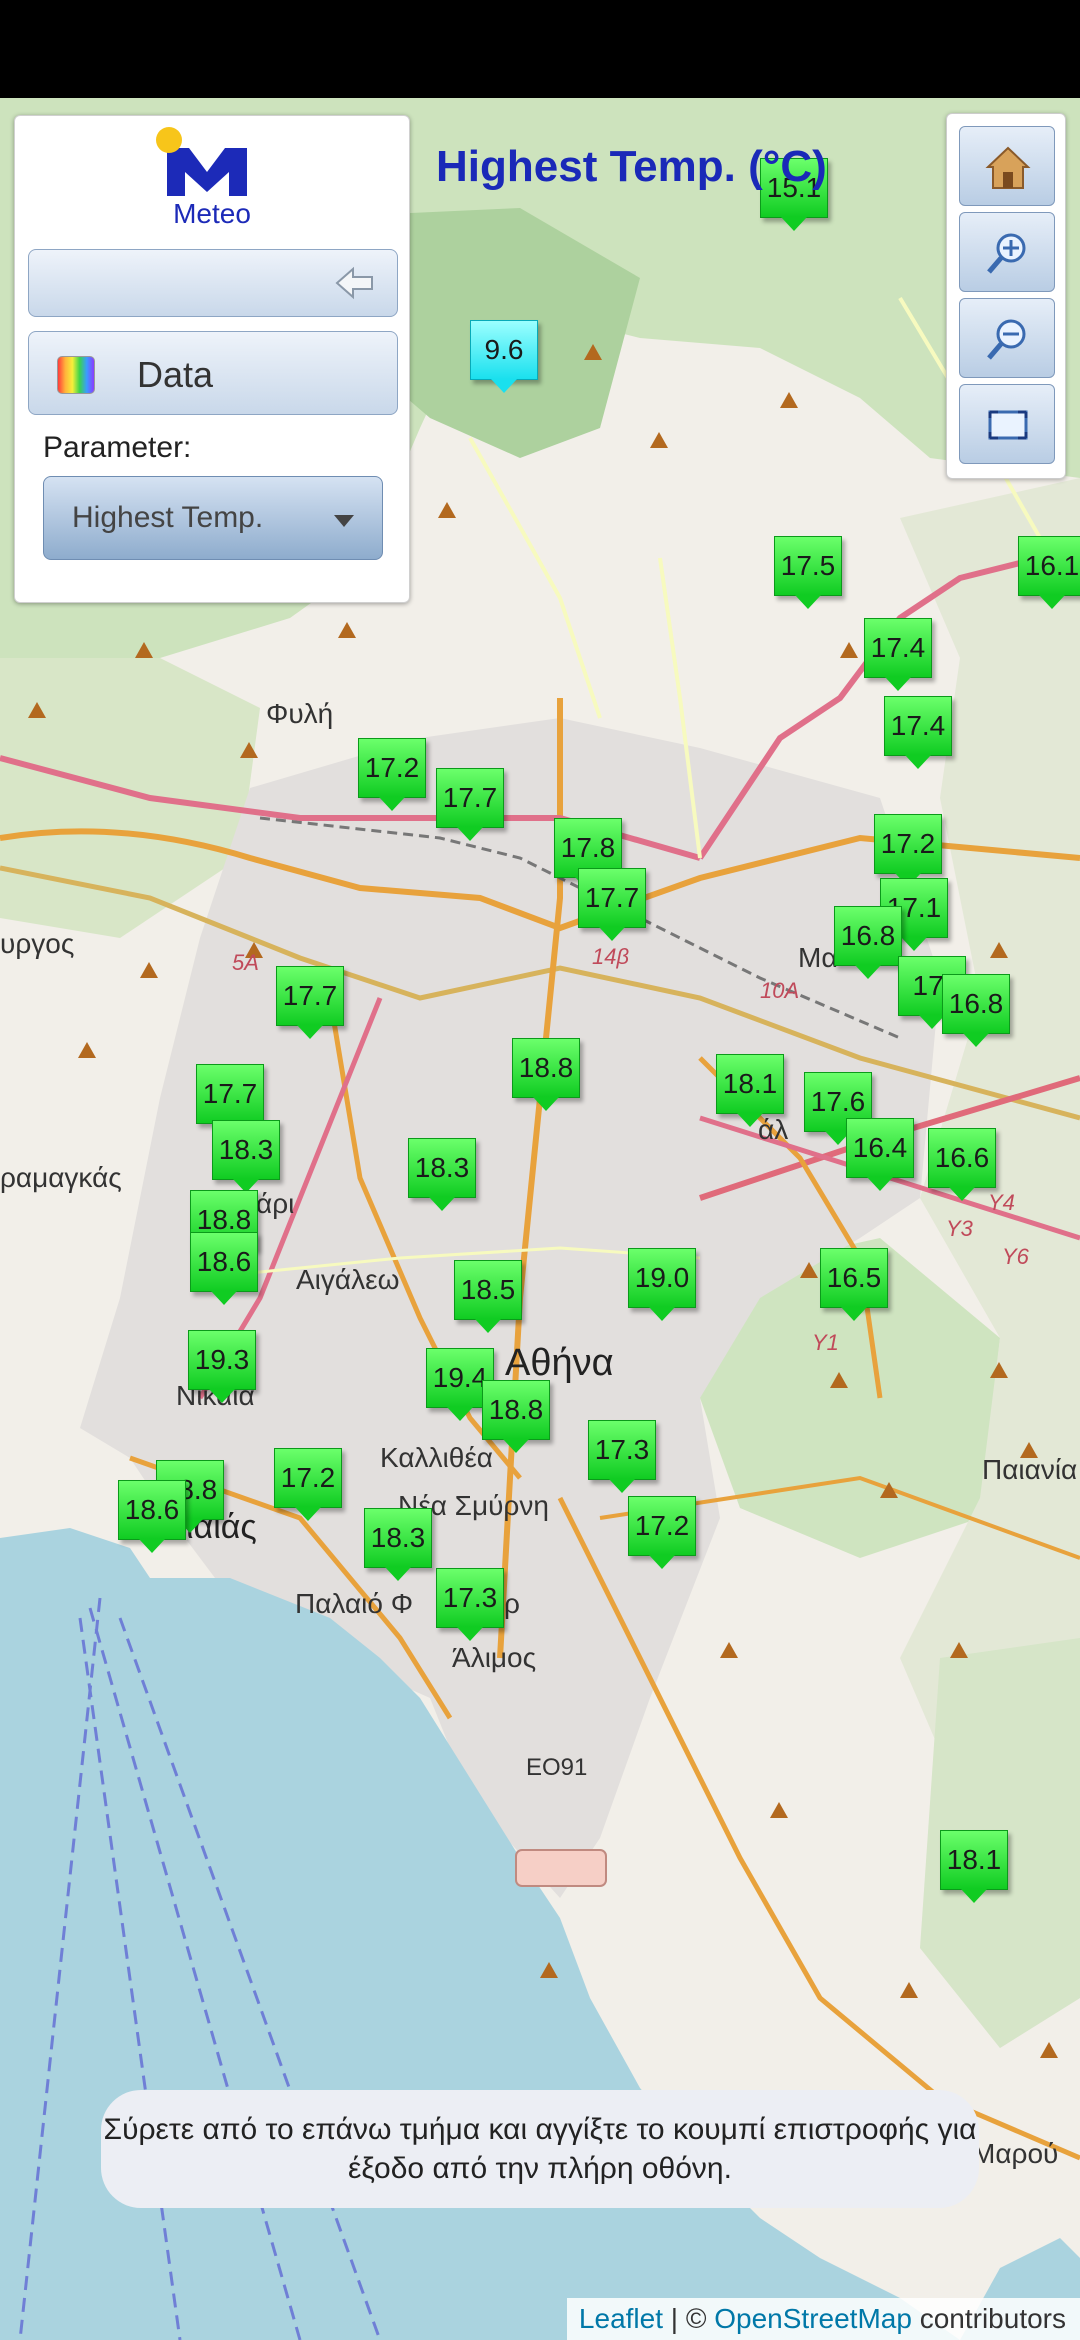 This screenshot has height=2340, width=1080. I want to click on station-marker: 16.5, so click(854, 1284).